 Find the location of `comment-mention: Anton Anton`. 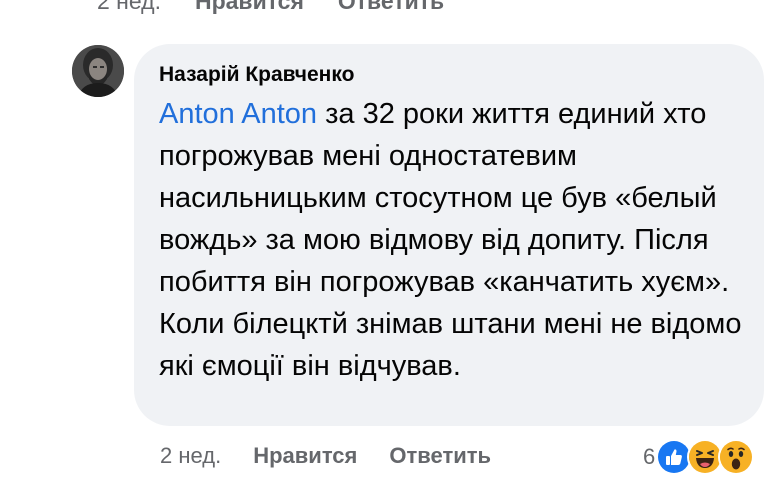

comment-mention: Anton Anton is located at coordinates (238, 114).